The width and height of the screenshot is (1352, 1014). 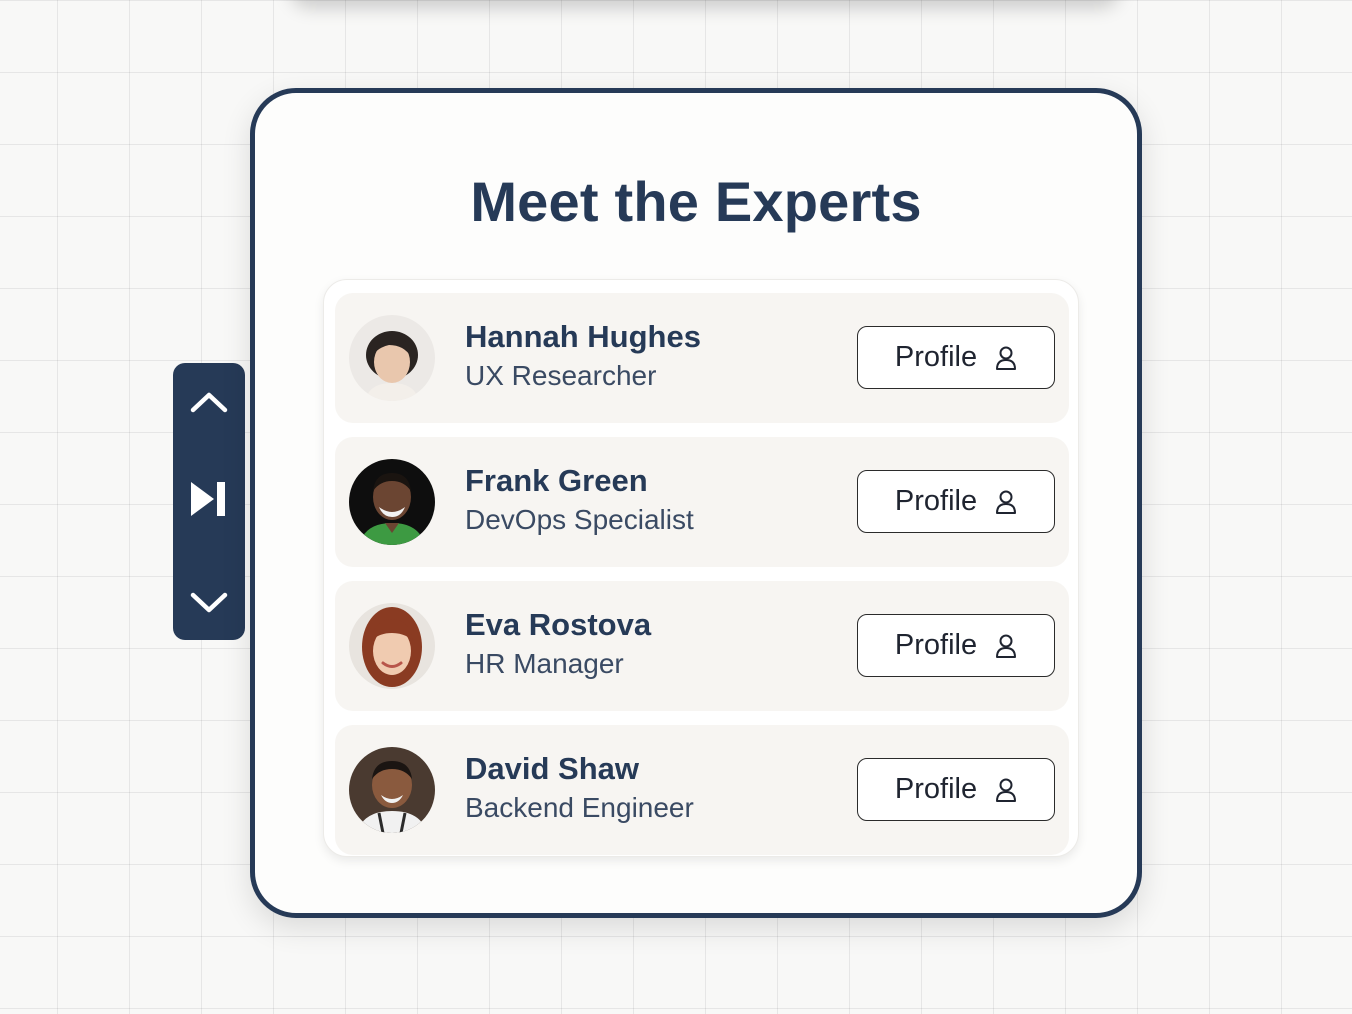 I want to click on skip-next-button, so click(x=209, y=499).